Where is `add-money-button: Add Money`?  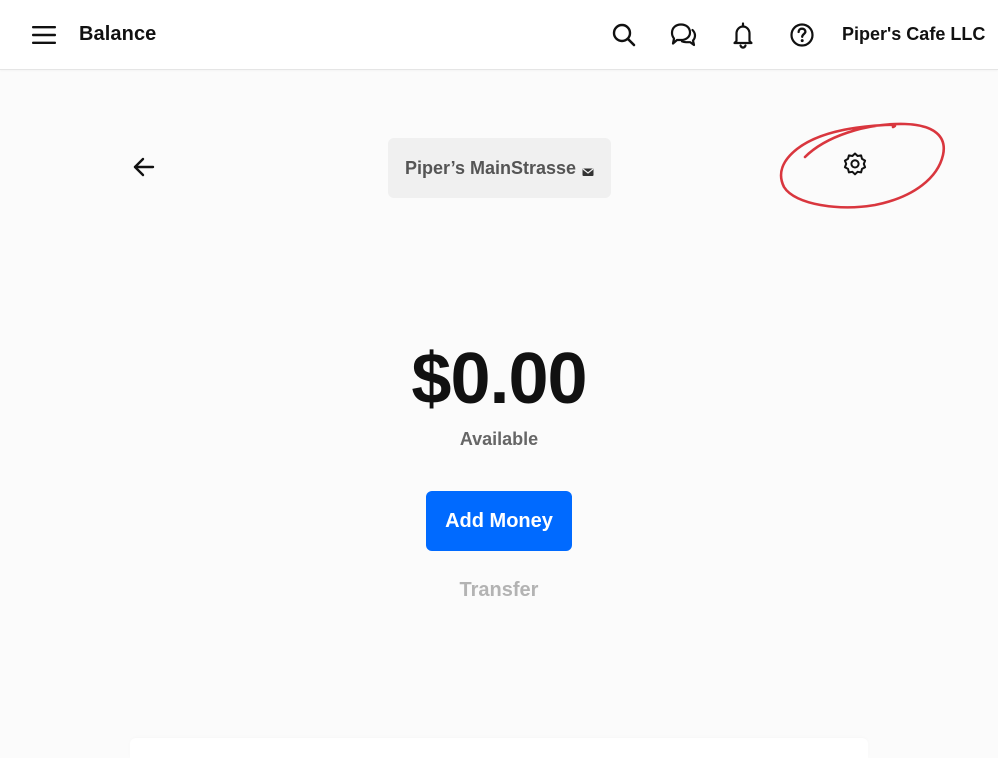
add-money-button: Add Money is located at coordinates (499, 521).